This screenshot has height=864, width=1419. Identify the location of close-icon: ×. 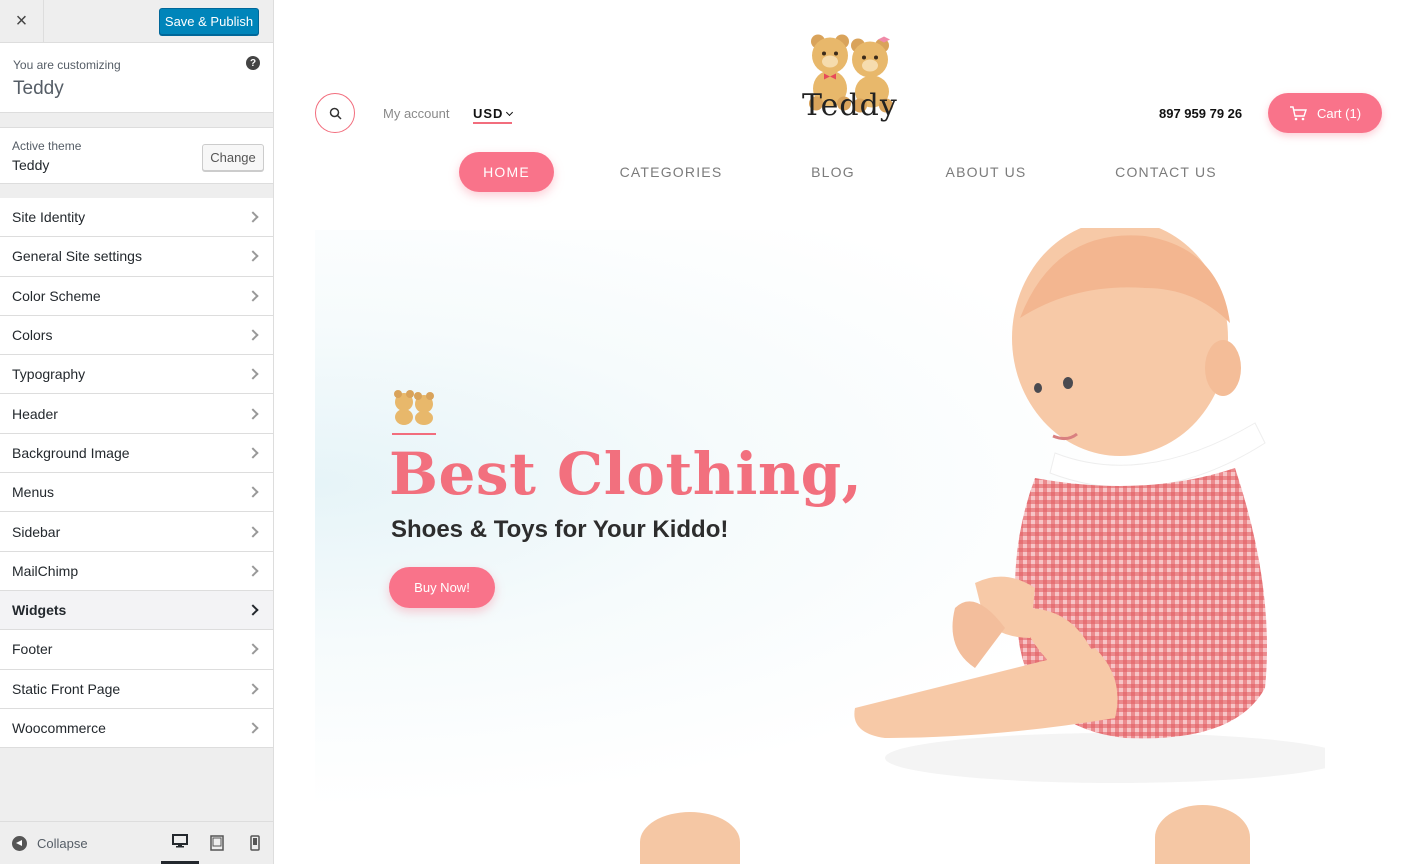
(22, 21).